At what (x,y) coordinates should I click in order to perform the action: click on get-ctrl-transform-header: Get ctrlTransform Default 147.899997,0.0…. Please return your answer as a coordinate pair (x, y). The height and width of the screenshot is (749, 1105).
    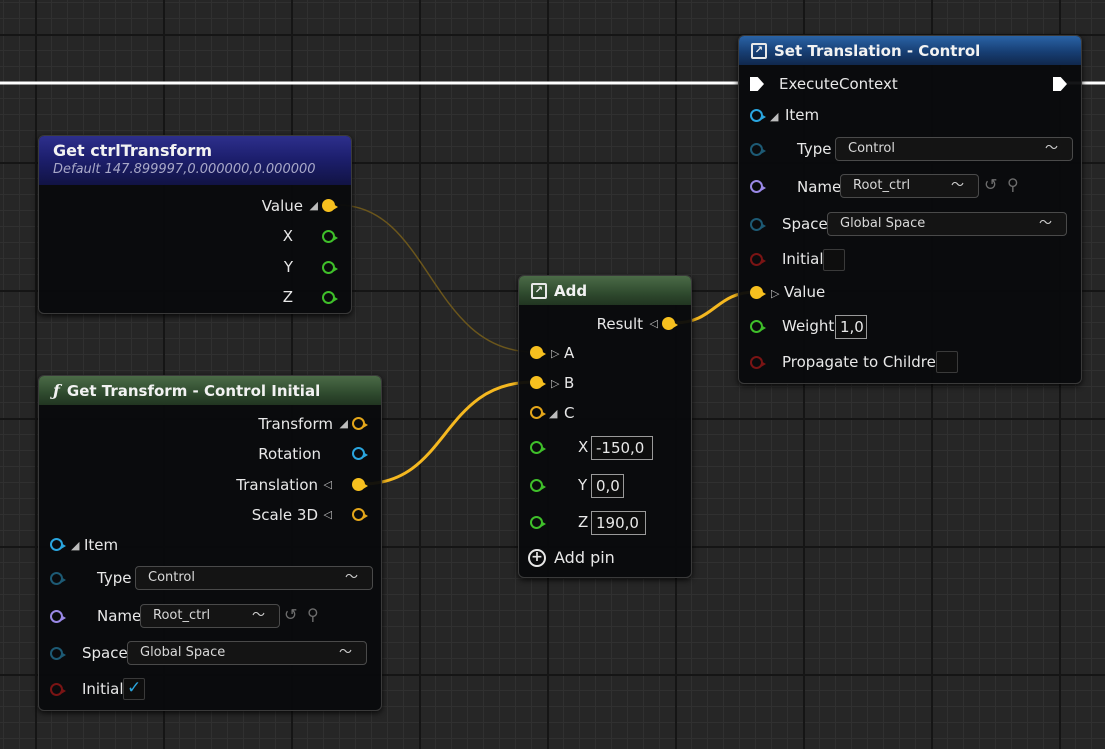
    Looking at the image, I should click on (195, 160).